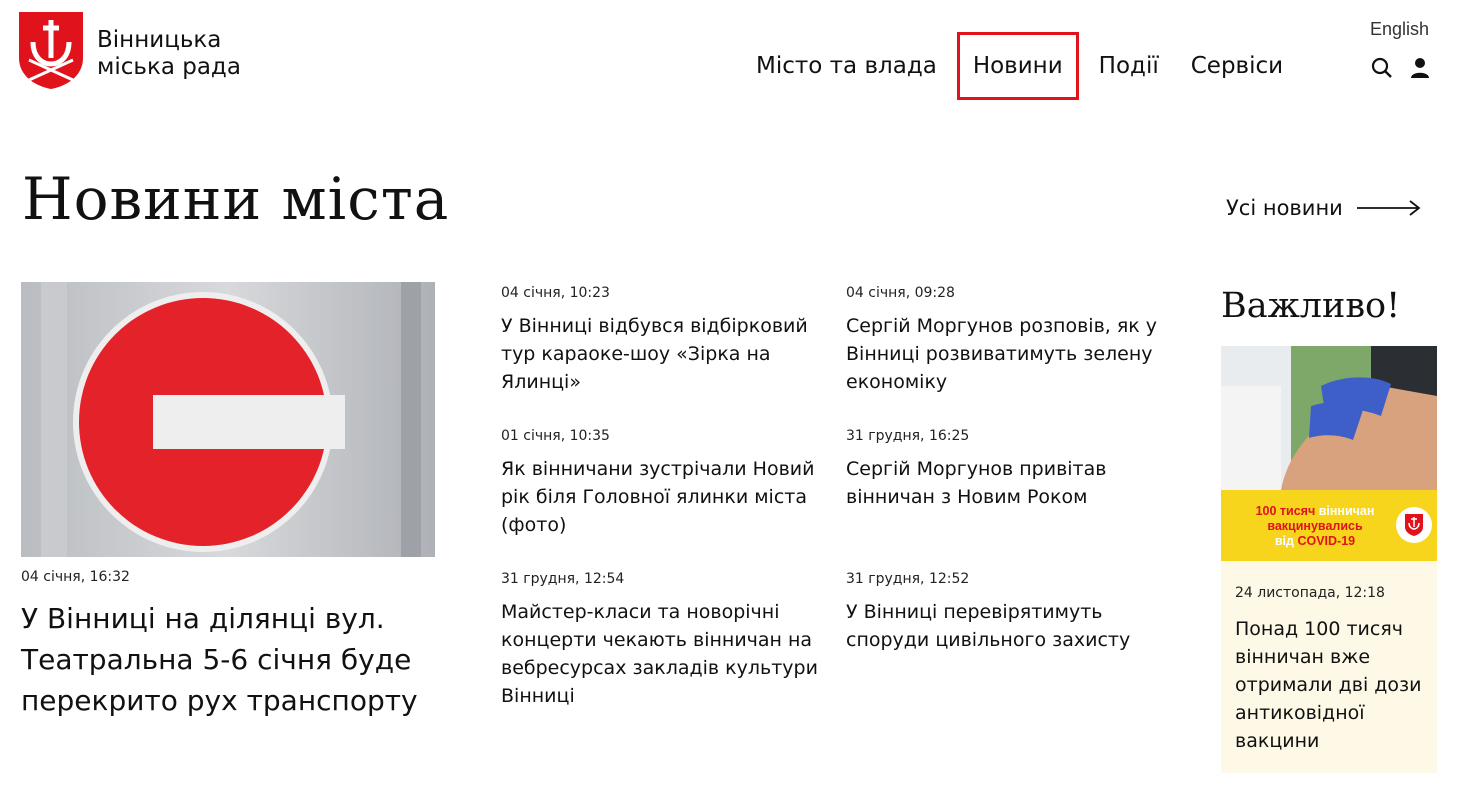 The image size is (1467, 789). I want to click on logo-line-1: Вінницька, so click(159, 40).